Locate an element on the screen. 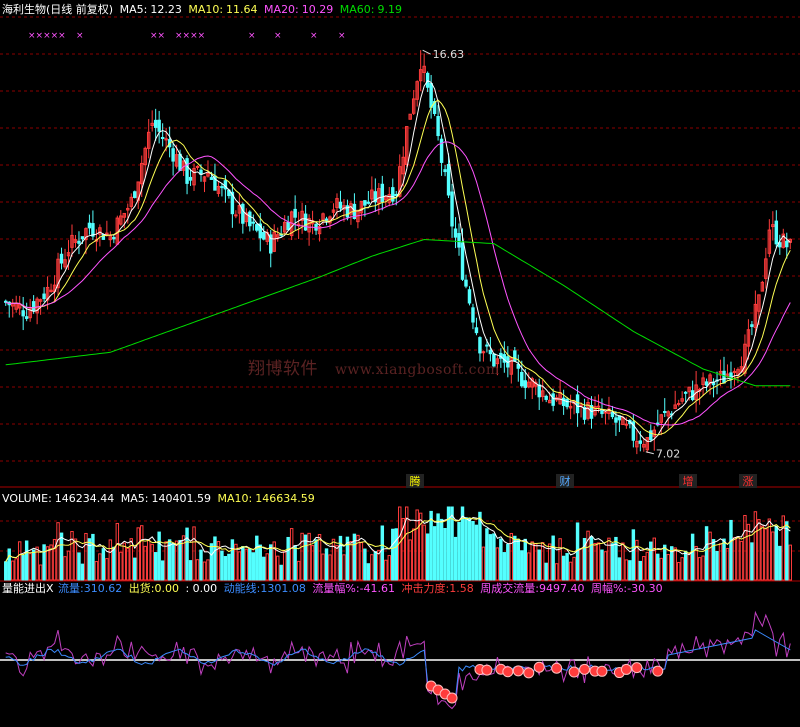  event-marker: 腾 is located at coordinates (415, 481).